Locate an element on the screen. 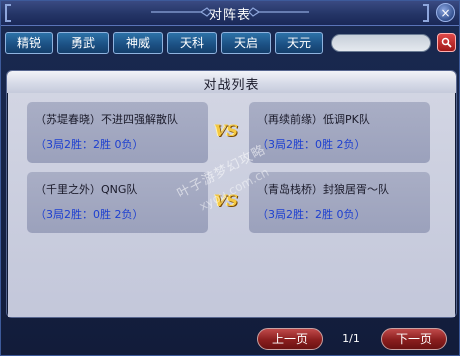  team-card-right: （再续前缘）低调PK队 （3局2胜：0胜 2负） is located at coordinates (339, 132).